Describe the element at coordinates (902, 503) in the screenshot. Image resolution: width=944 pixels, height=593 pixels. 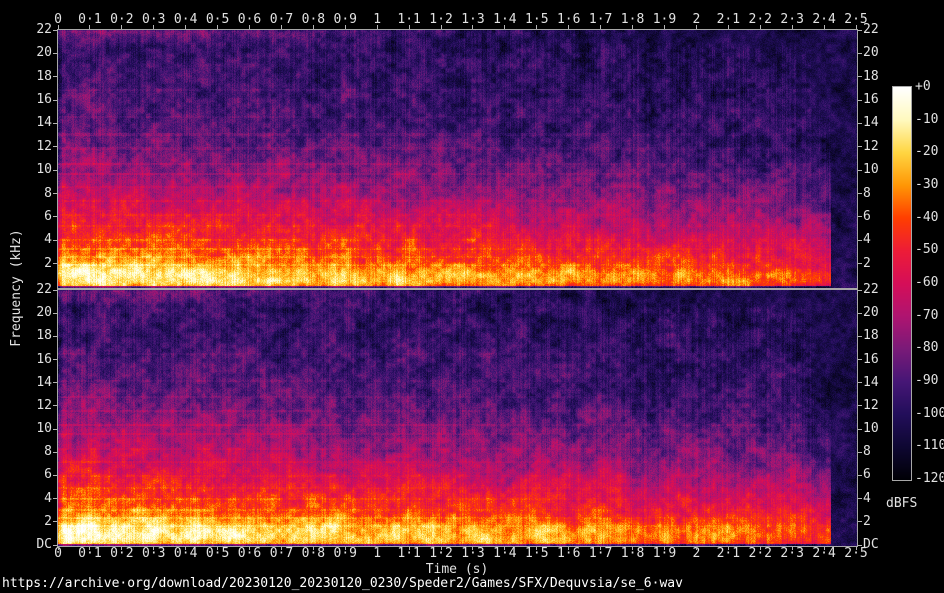
I see `dbfs-unit-label: dBFS` at that location.